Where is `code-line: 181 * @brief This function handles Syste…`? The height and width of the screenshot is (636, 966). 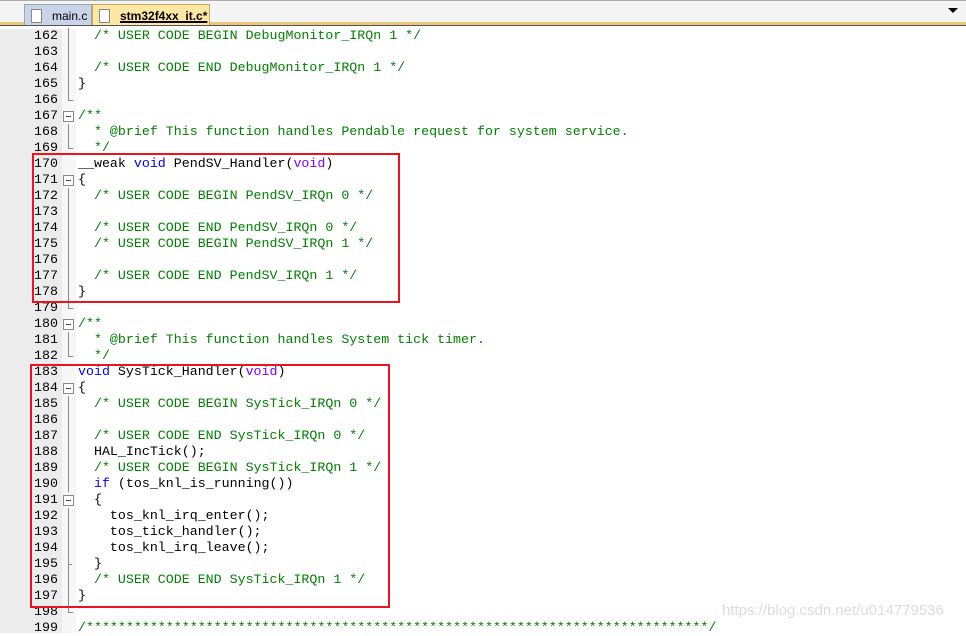
code-line: 181 * @brief This function handles Syste… is located at coordinates (483, 340).